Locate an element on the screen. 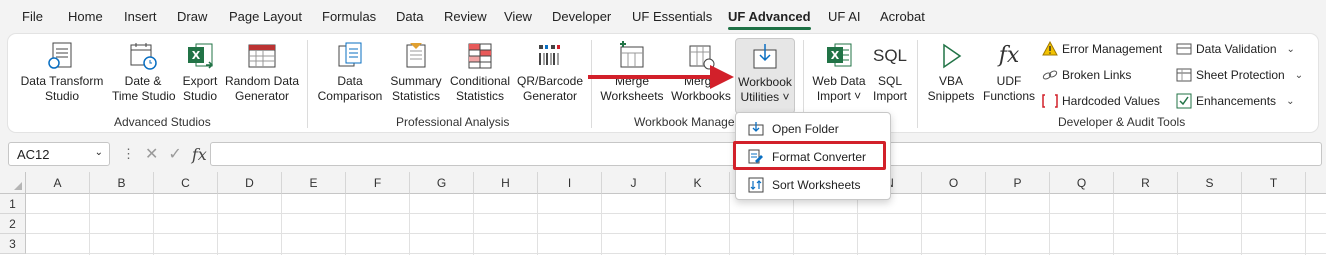  column-header: C is located at coordinates (186, 183).